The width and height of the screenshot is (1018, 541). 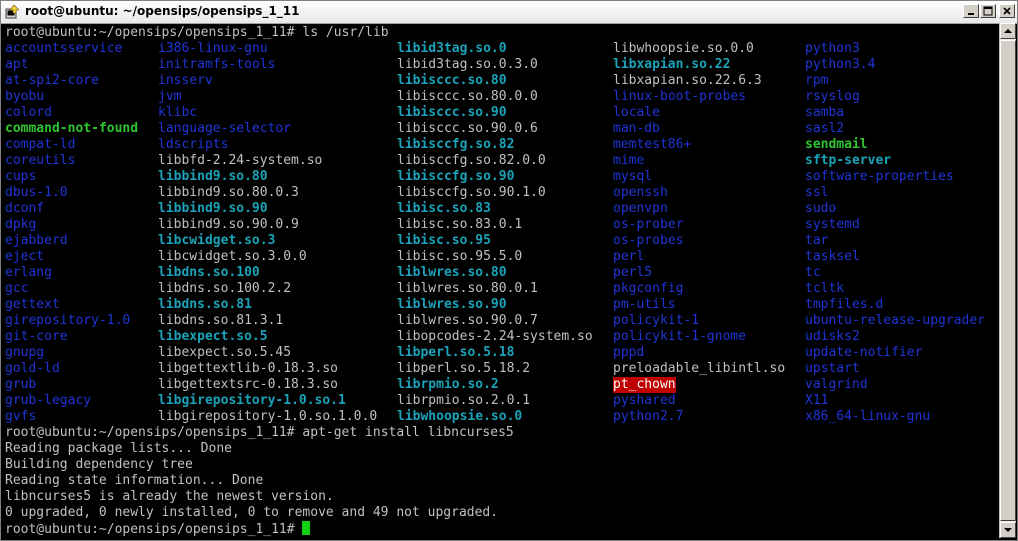 I want to click on ls-entry-link: libperl.so.5.18, so click(x=456, y=352).